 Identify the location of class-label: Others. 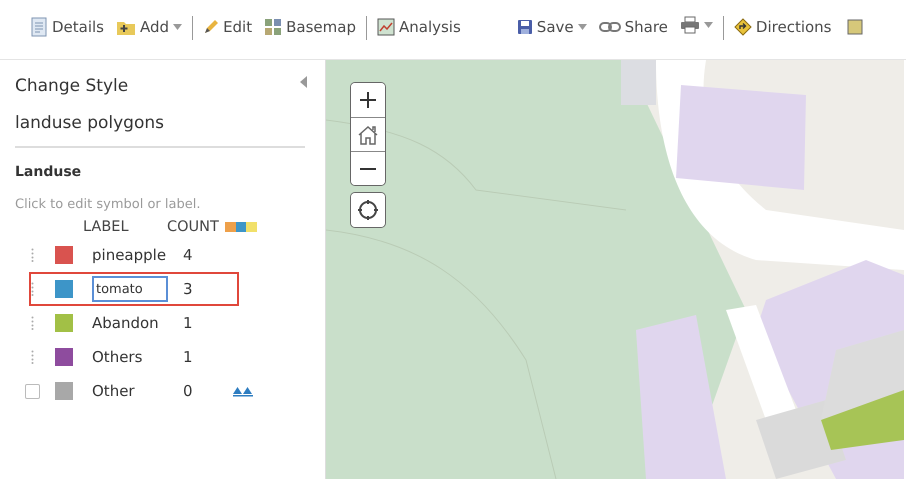
(117, 357).